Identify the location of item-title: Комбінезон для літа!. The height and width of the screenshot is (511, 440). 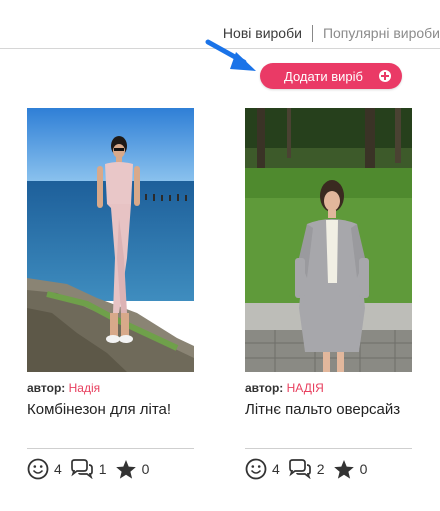
(110, 410).